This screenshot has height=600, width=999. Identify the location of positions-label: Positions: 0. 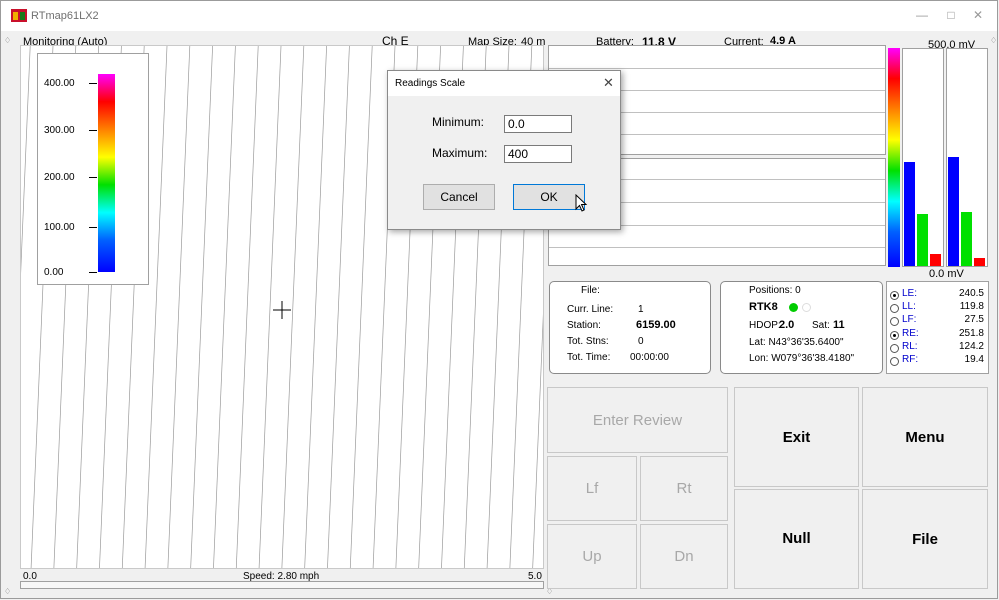
(775, 290).